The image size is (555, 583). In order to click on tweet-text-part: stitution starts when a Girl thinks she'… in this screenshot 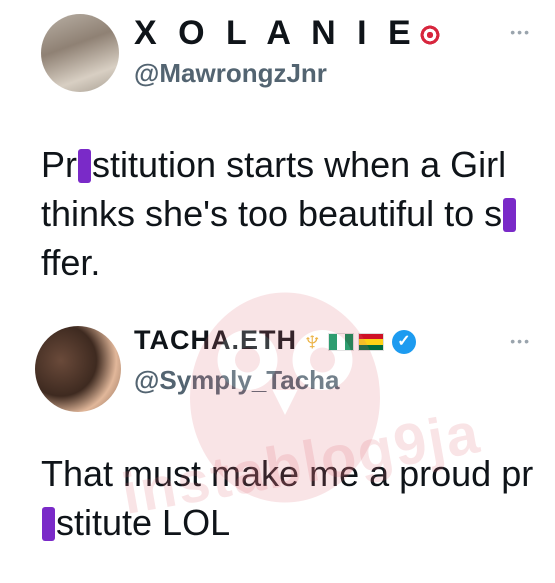, I will do `click(274, 189)`.